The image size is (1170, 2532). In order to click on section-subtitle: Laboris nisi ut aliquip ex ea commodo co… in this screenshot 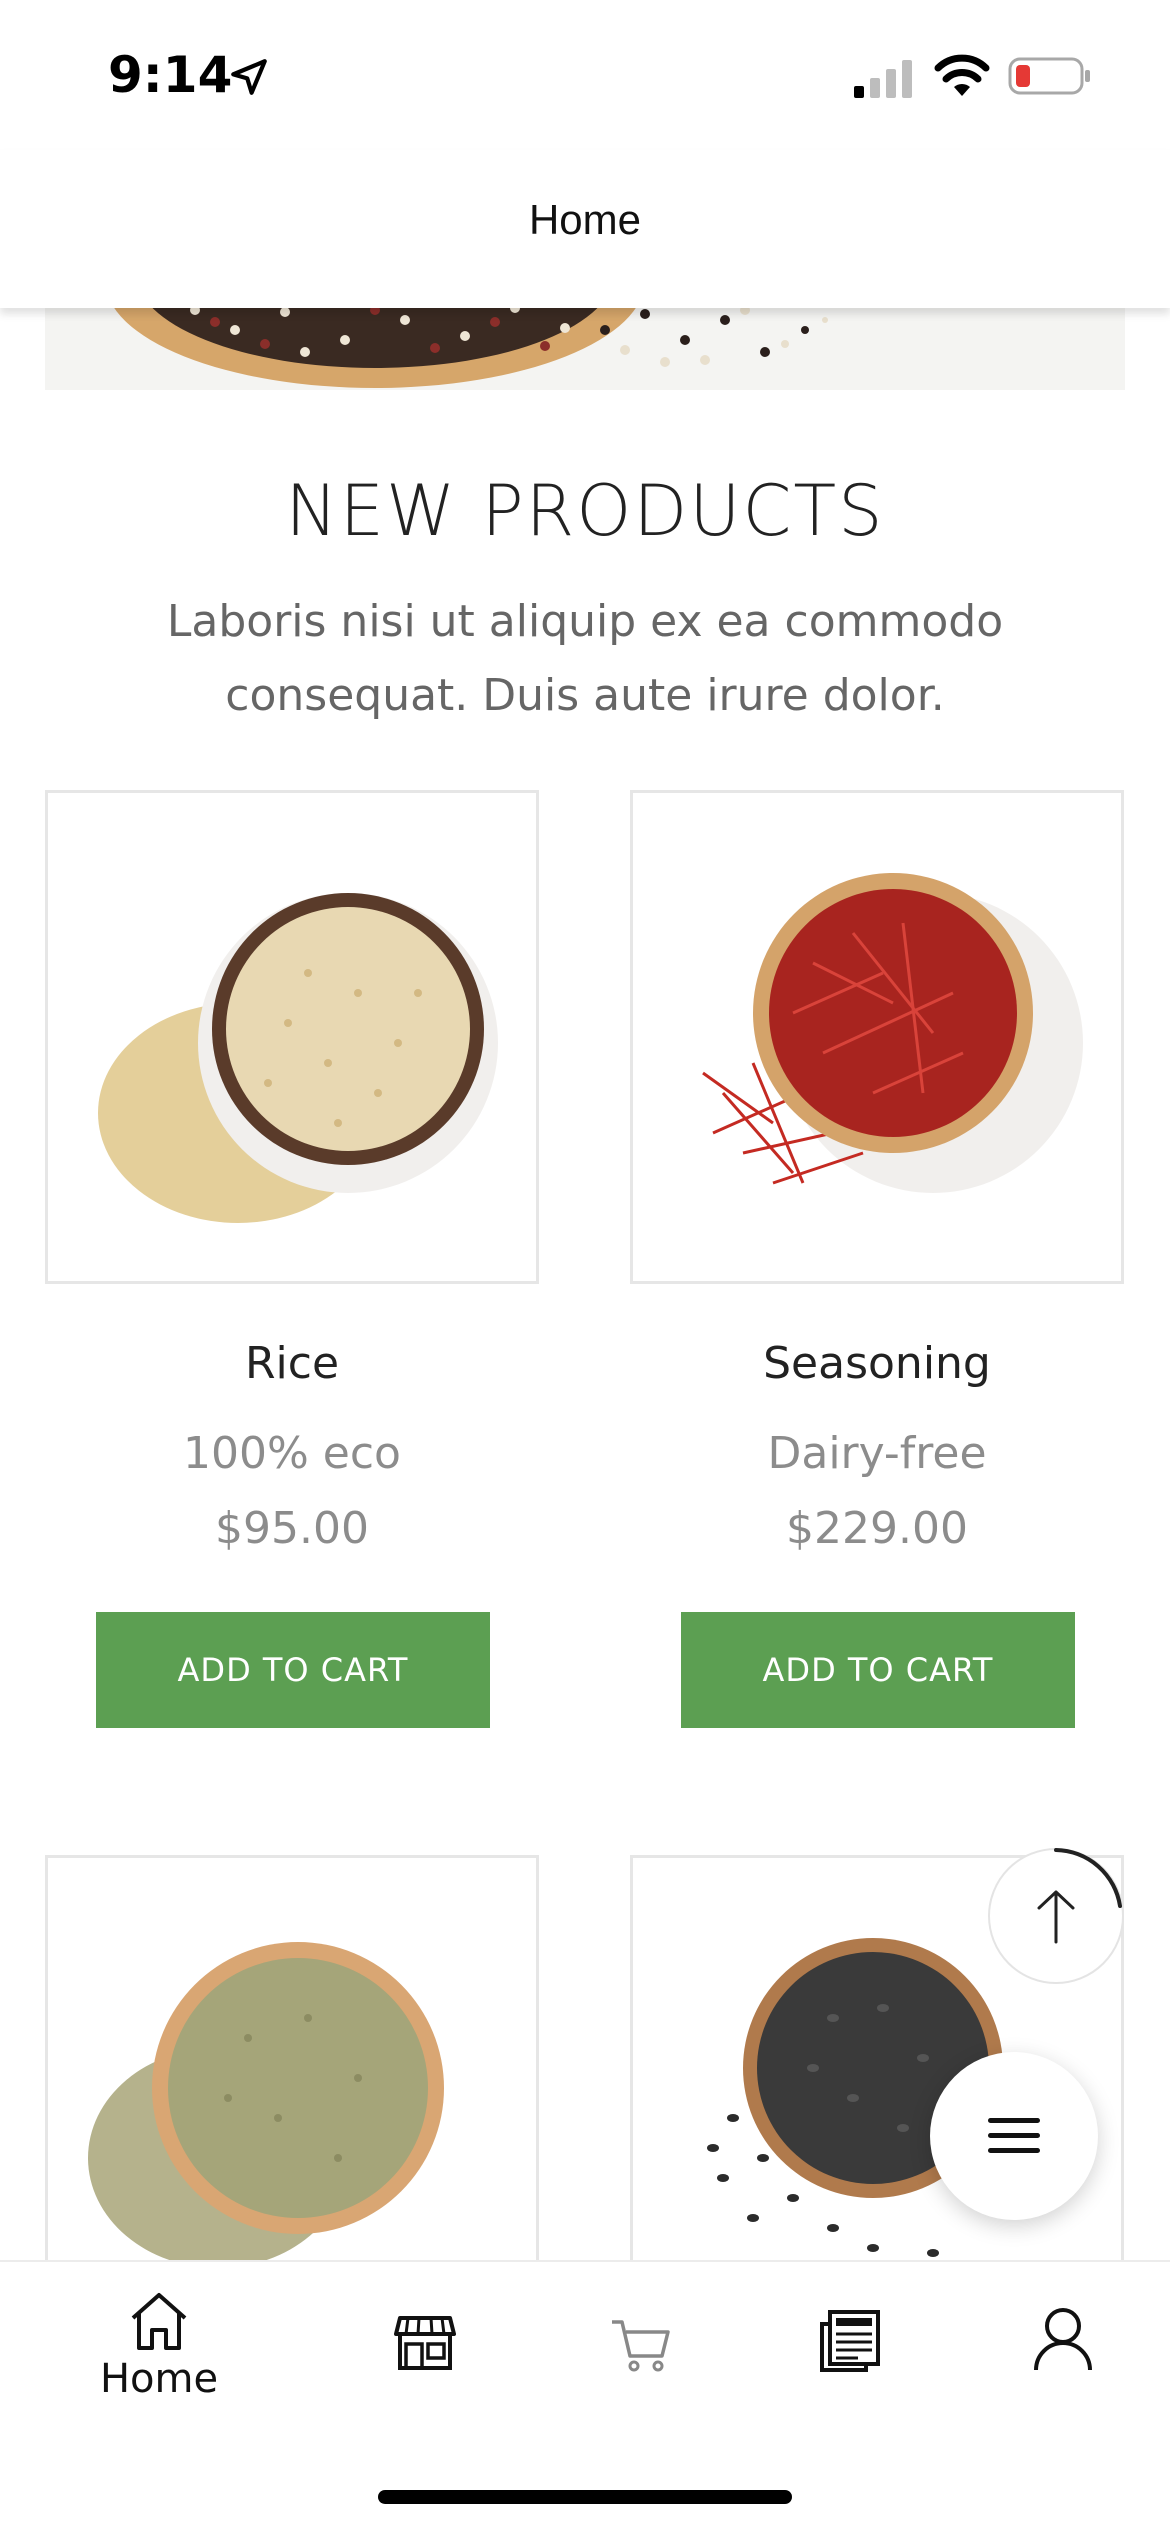, I will do `click(585, 658)`.